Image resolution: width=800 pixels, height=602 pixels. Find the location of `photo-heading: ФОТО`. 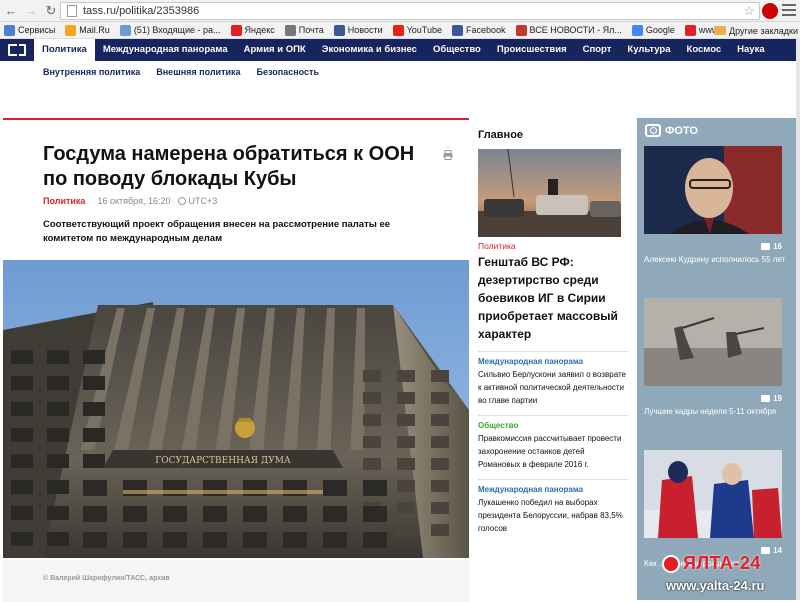

photo-heading: ФОТО is located at coordinates (671, 130).